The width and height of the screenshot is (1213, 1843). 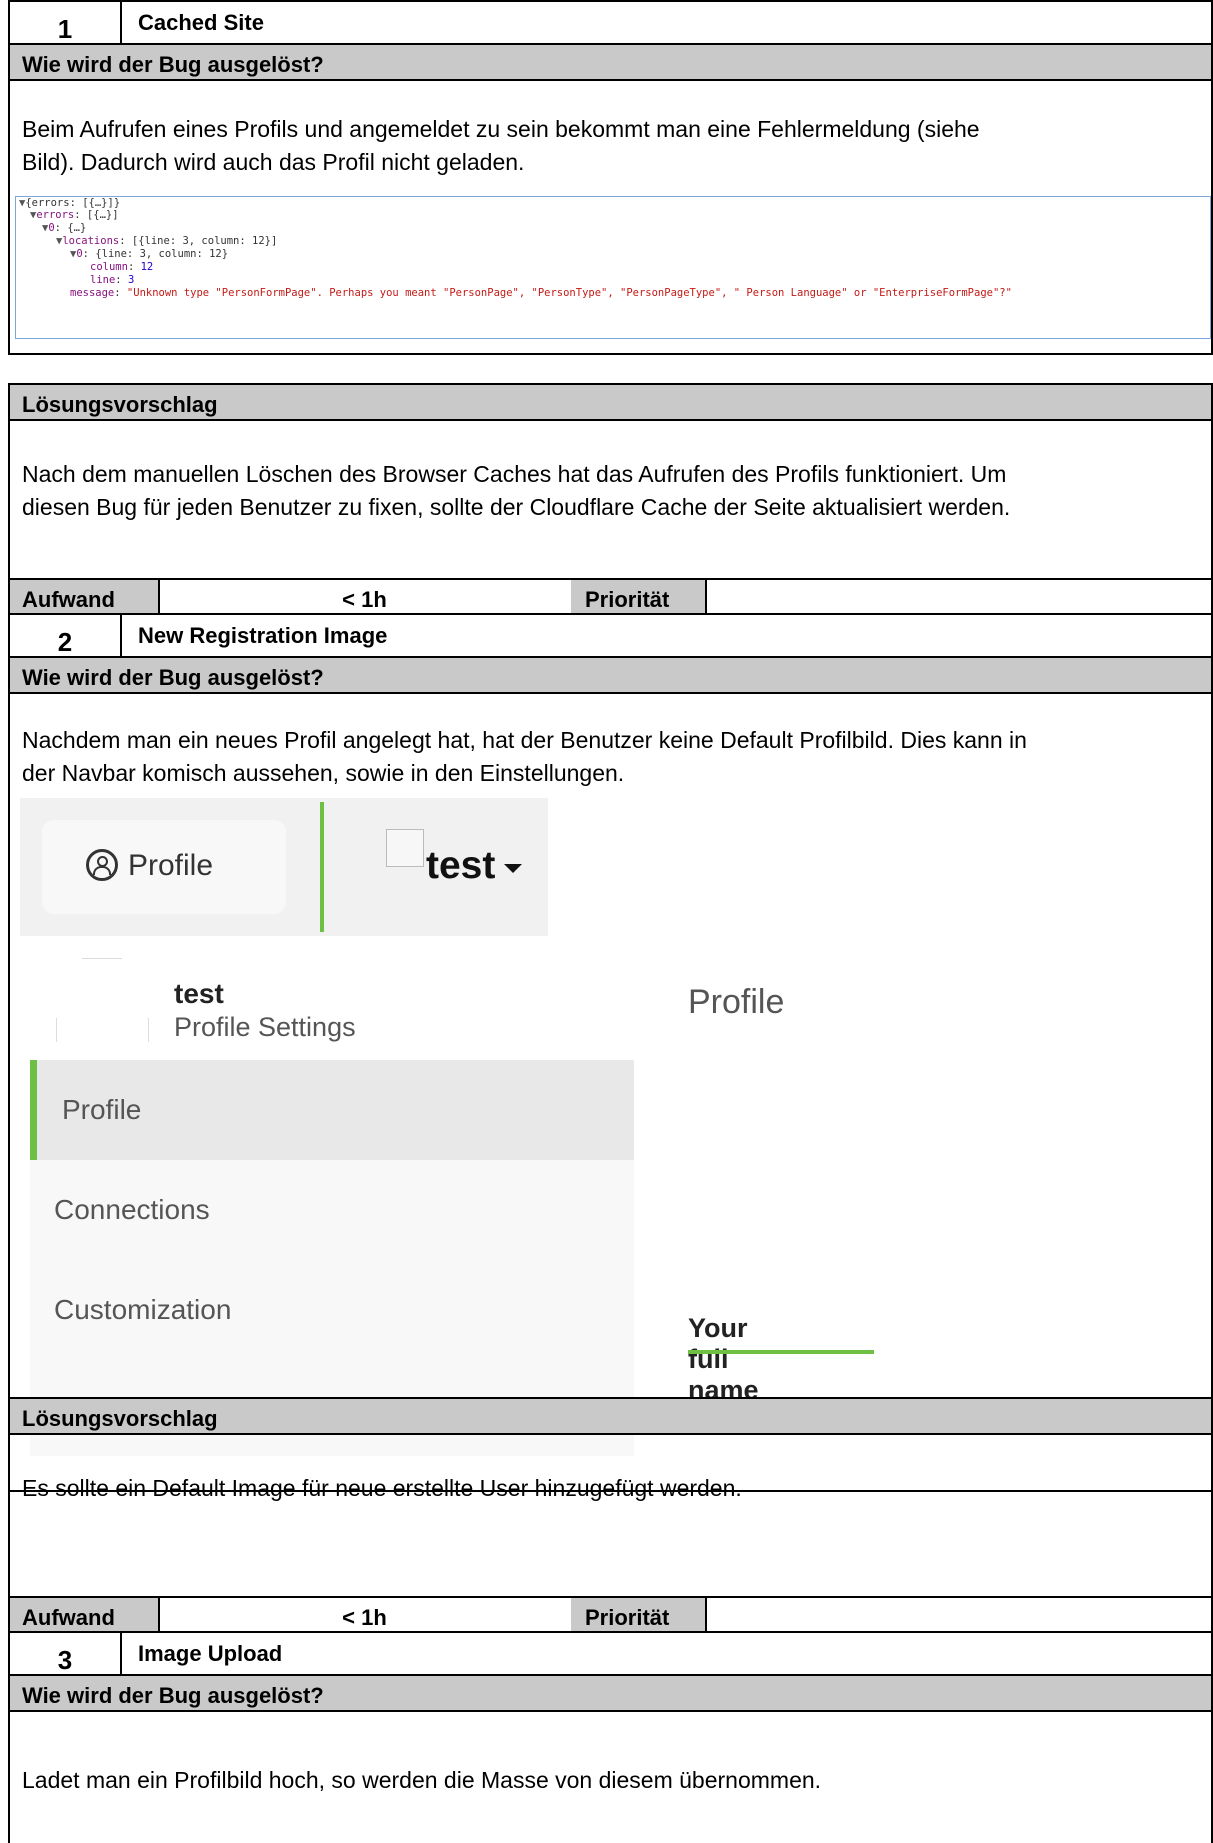 What do you see at coordinates (132, 1209) in the screenshot?
I see `menu-item-label: Connections` at bounding box center [132, 1209].